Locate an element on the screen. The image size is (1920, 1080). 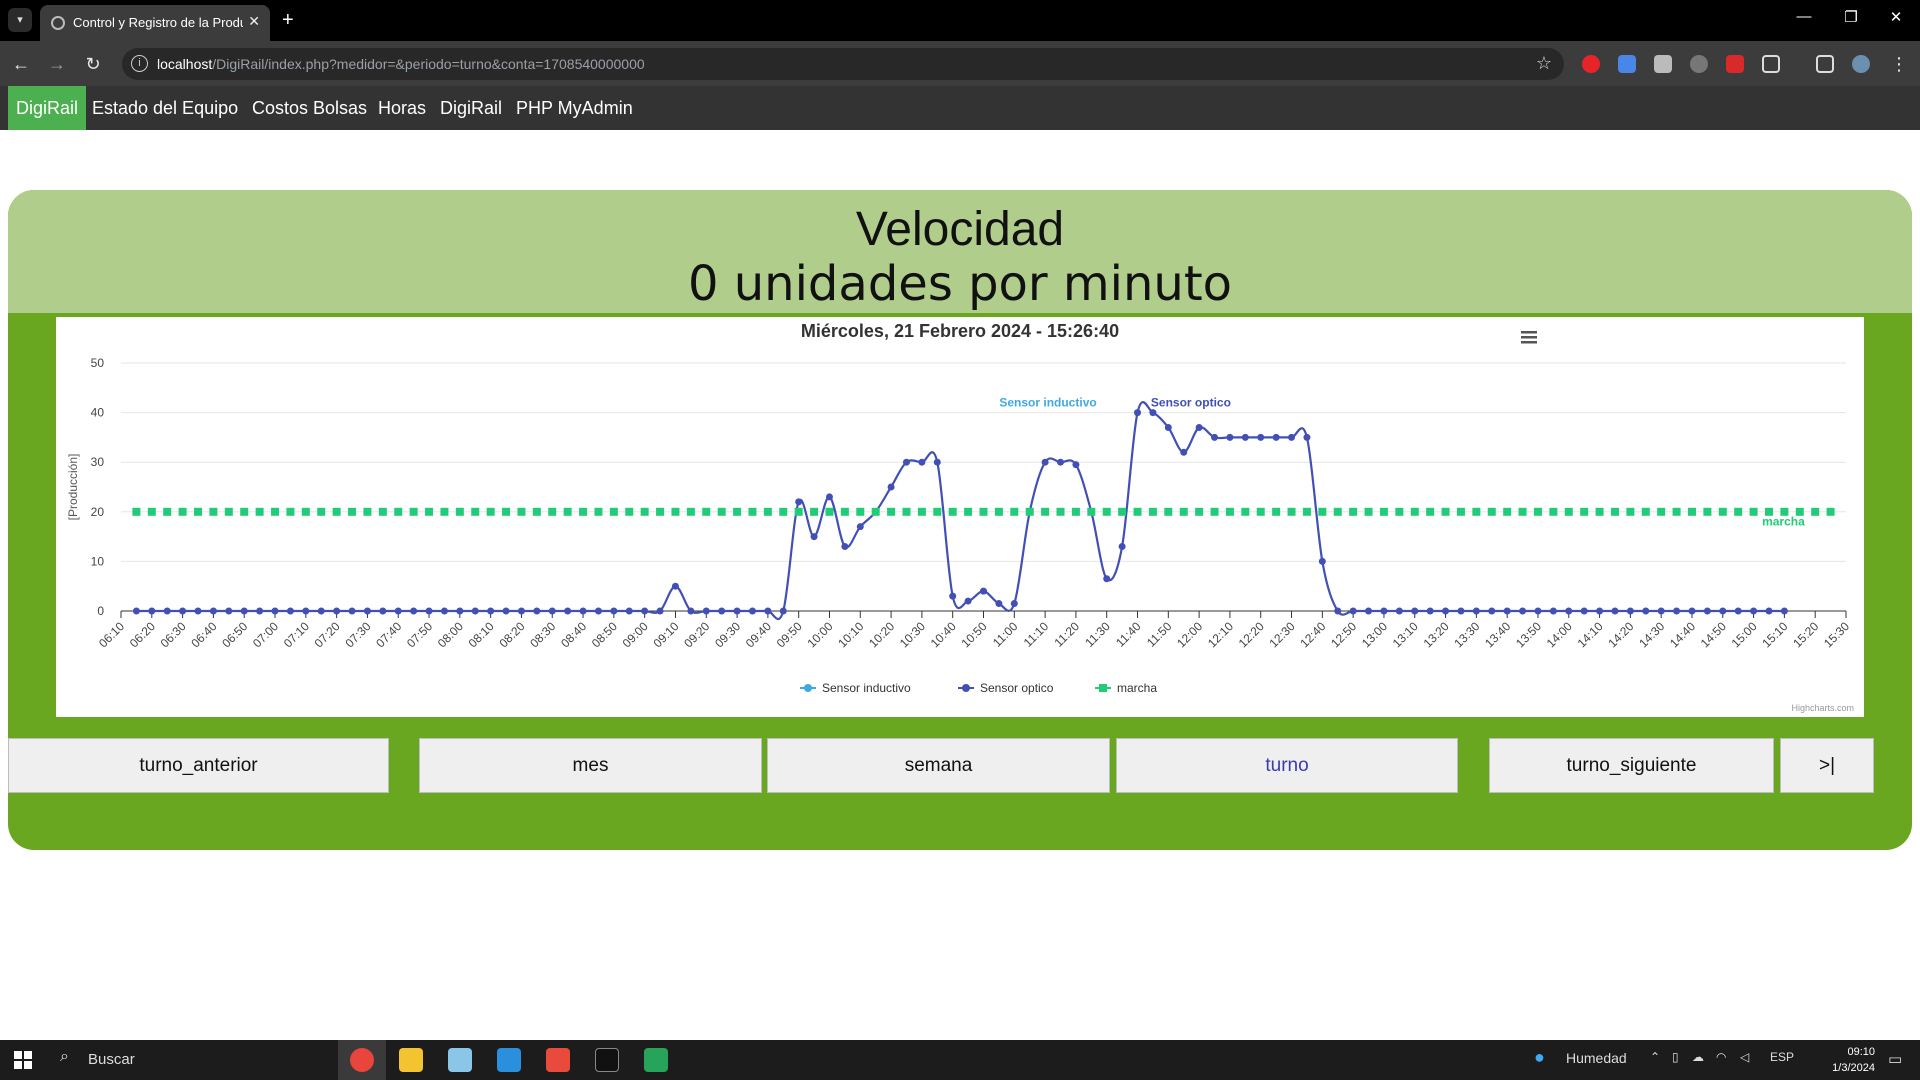
chevron-up-icon: ⌃ is located at coordinates (1655, 1057).